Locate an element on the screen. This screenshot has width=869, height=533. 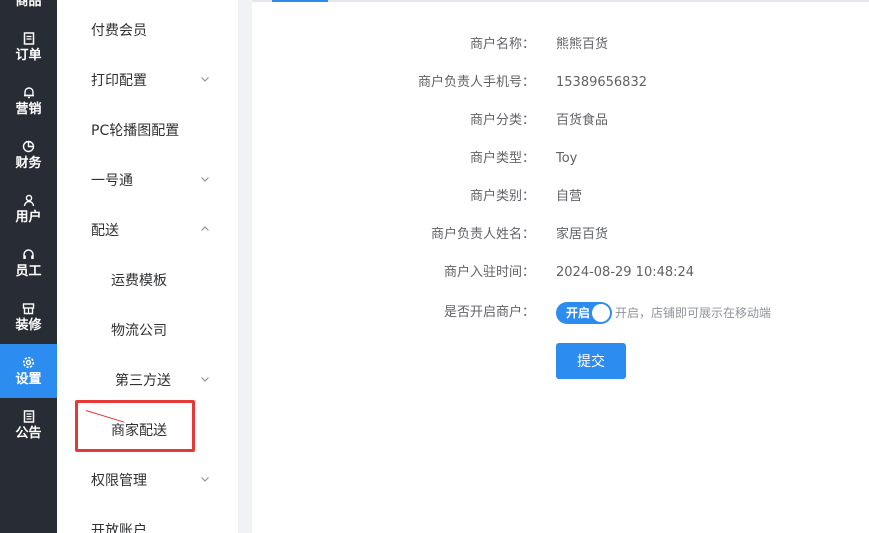
rail-item-label: 商品 is located at coordinates (28, 4).